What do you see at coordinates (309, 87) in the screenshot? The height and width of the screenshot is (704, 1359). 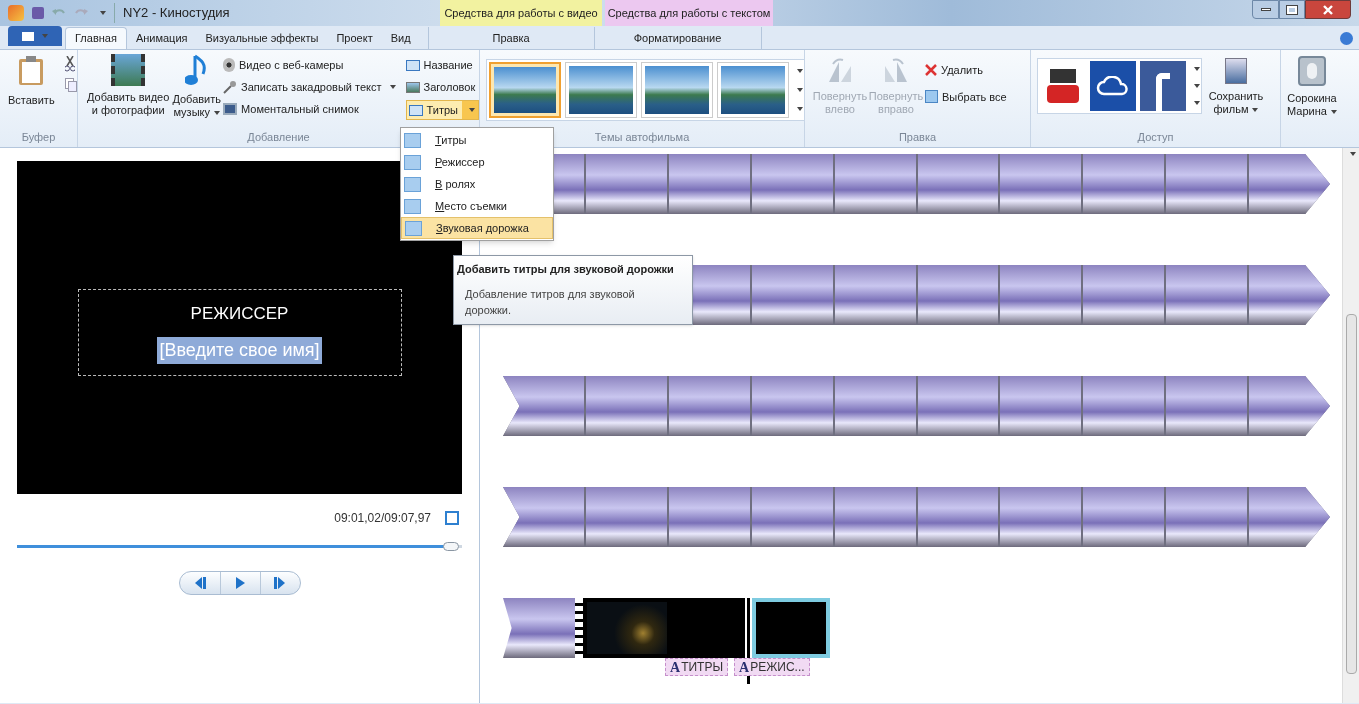 I see `narration-button: Записать закадровый текст` at bounding box center [309, 87].